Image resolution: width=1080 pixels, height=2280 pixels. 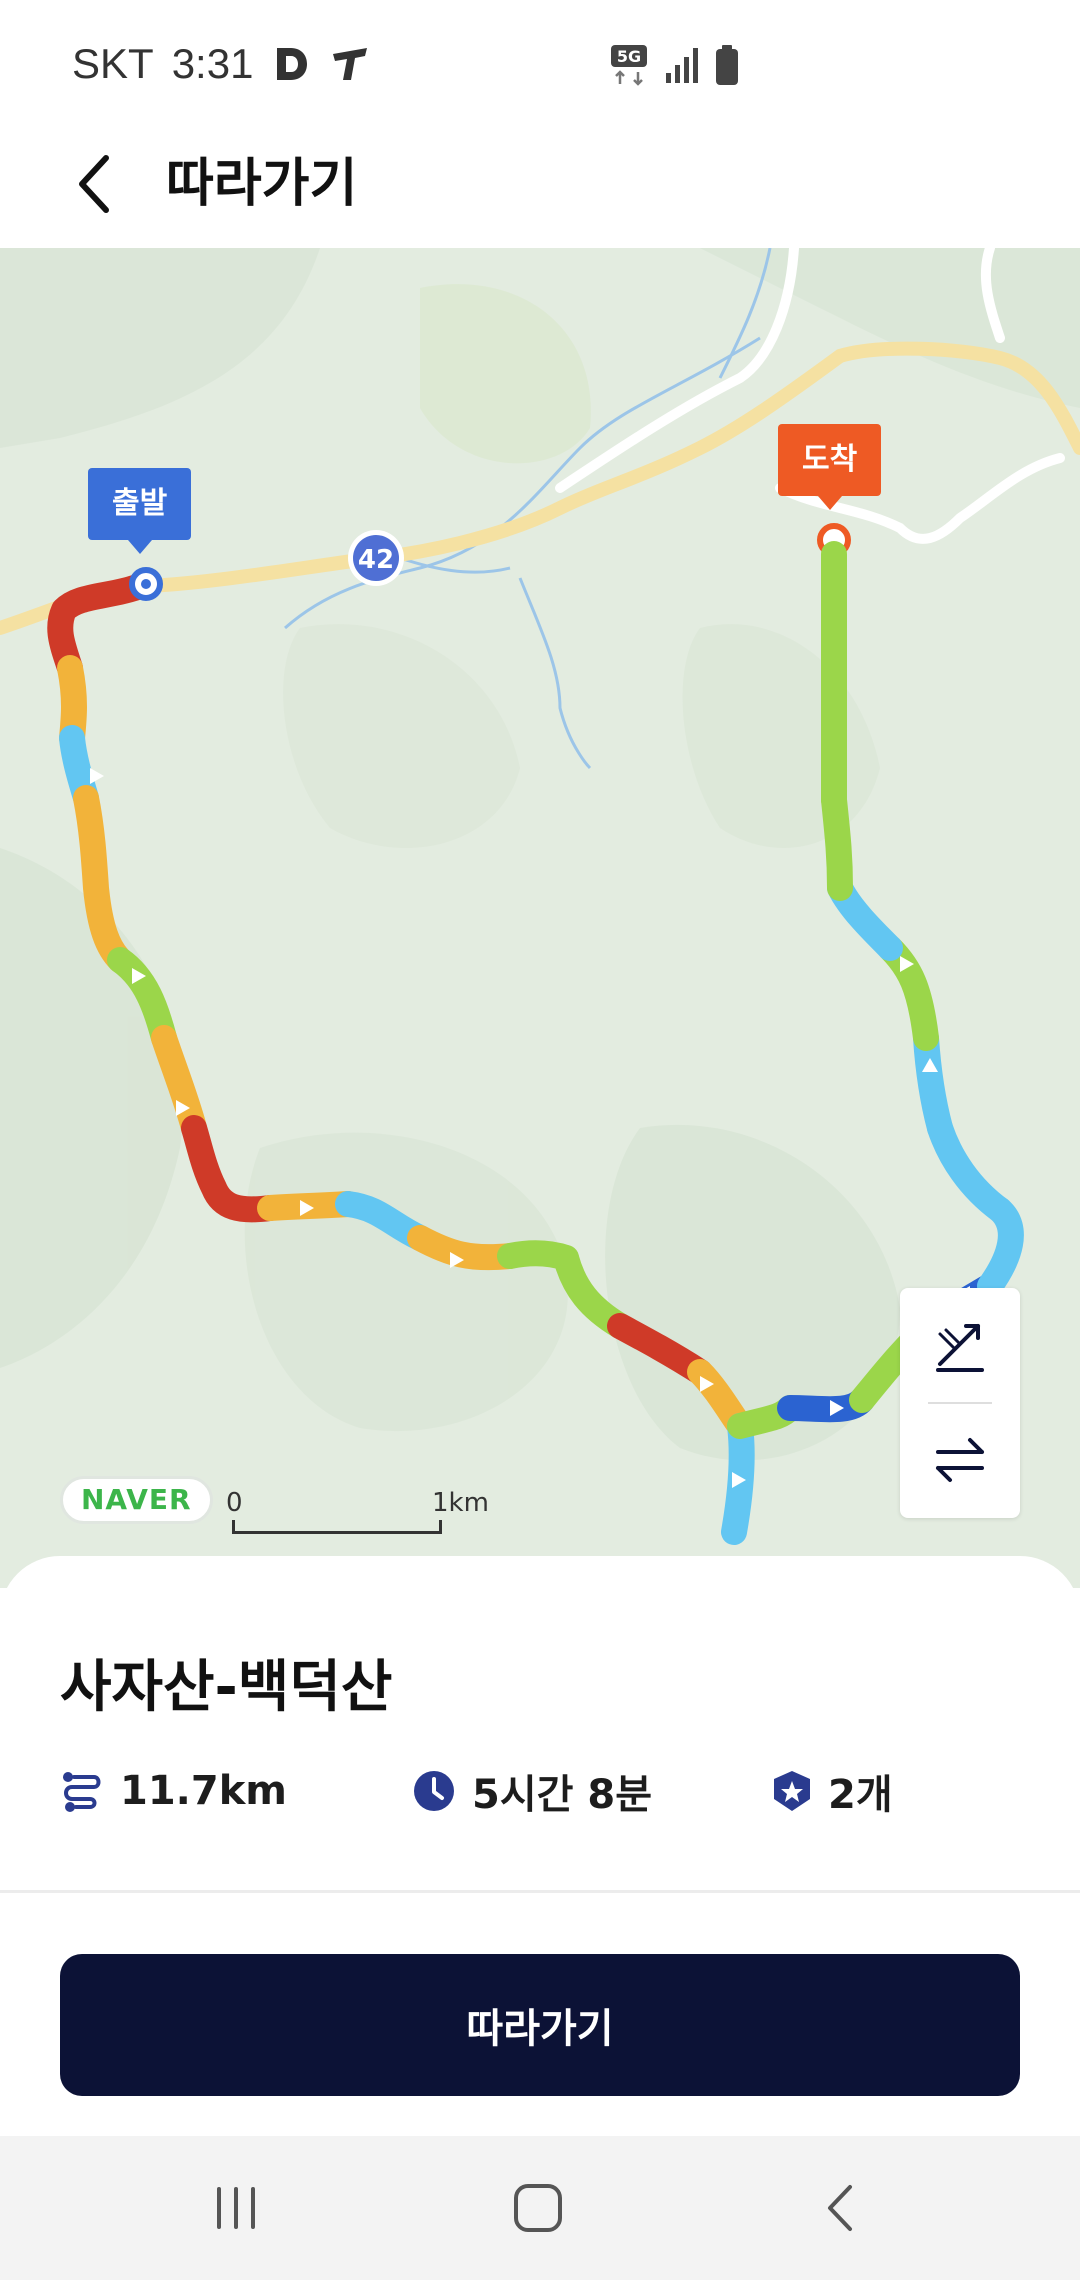 What do you see at coordinates (460, 1503) in the screenshot?
I see `scale-max-label: 1km` at bounding box center [460, 1503].